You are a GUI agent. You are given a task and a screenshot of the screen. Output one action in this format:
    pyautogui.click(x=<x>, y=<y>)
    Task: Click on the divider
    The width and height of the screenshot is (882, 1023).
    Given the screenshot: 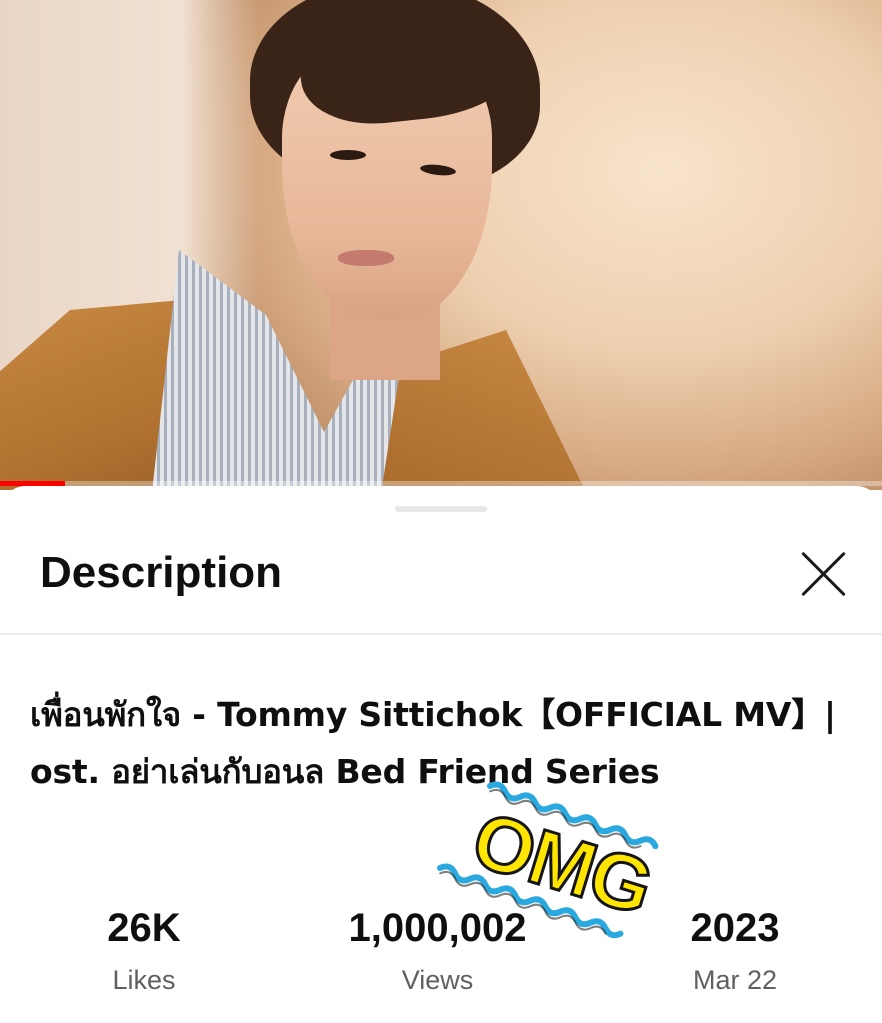 What is the action you would take?
    pyautogui.click(x=441, y=634)
    